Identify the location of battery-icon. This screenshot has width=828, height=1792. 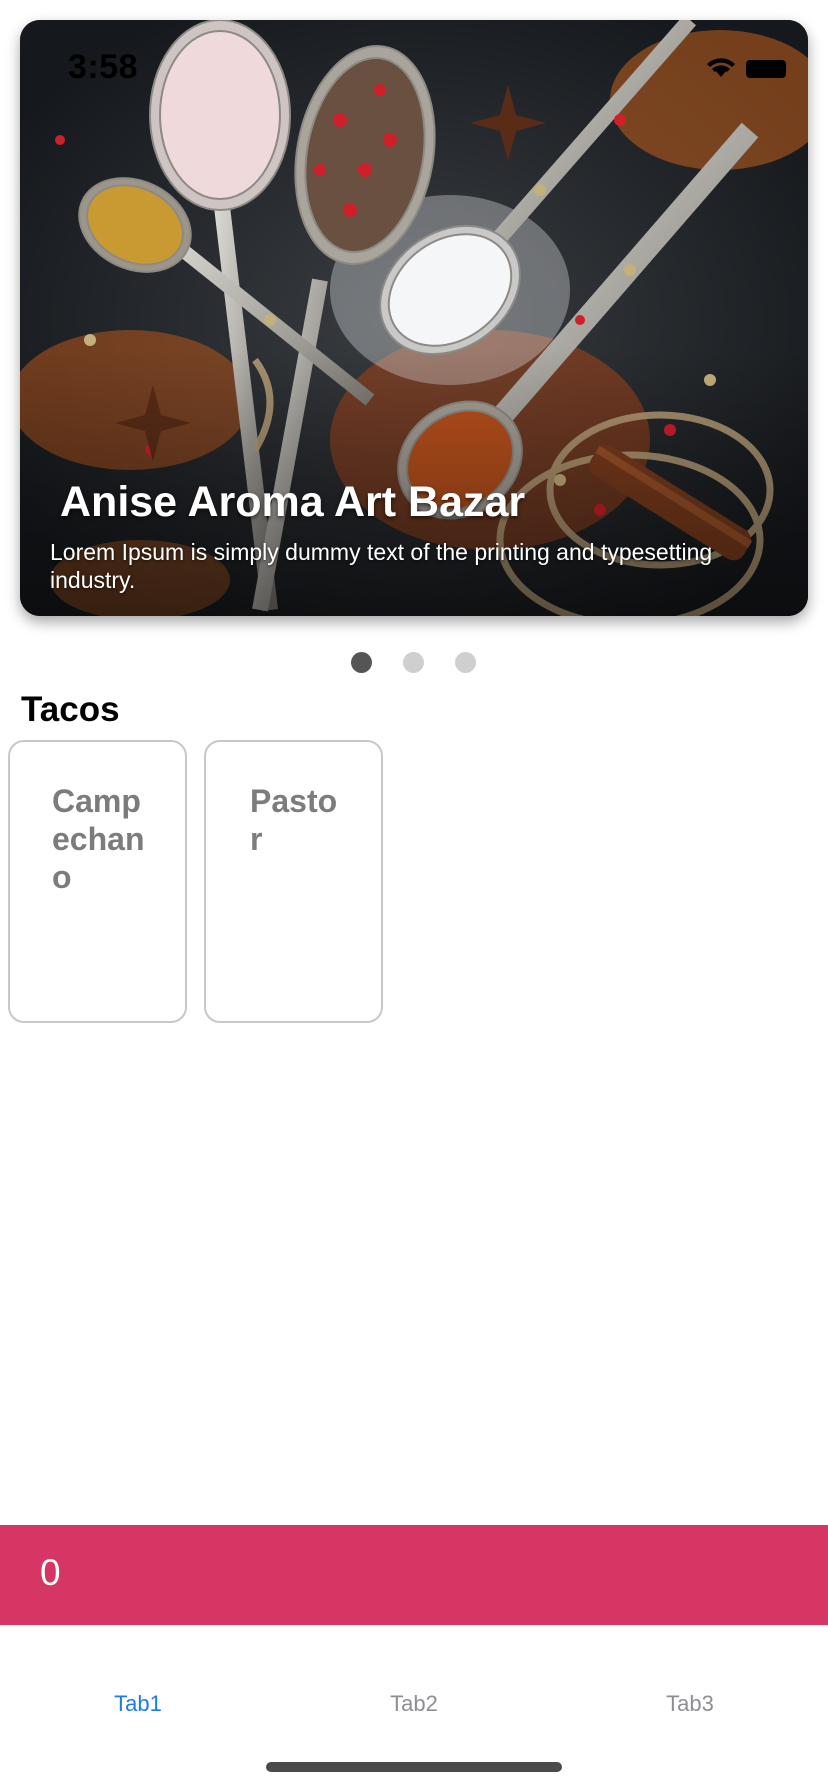
(766, 69).